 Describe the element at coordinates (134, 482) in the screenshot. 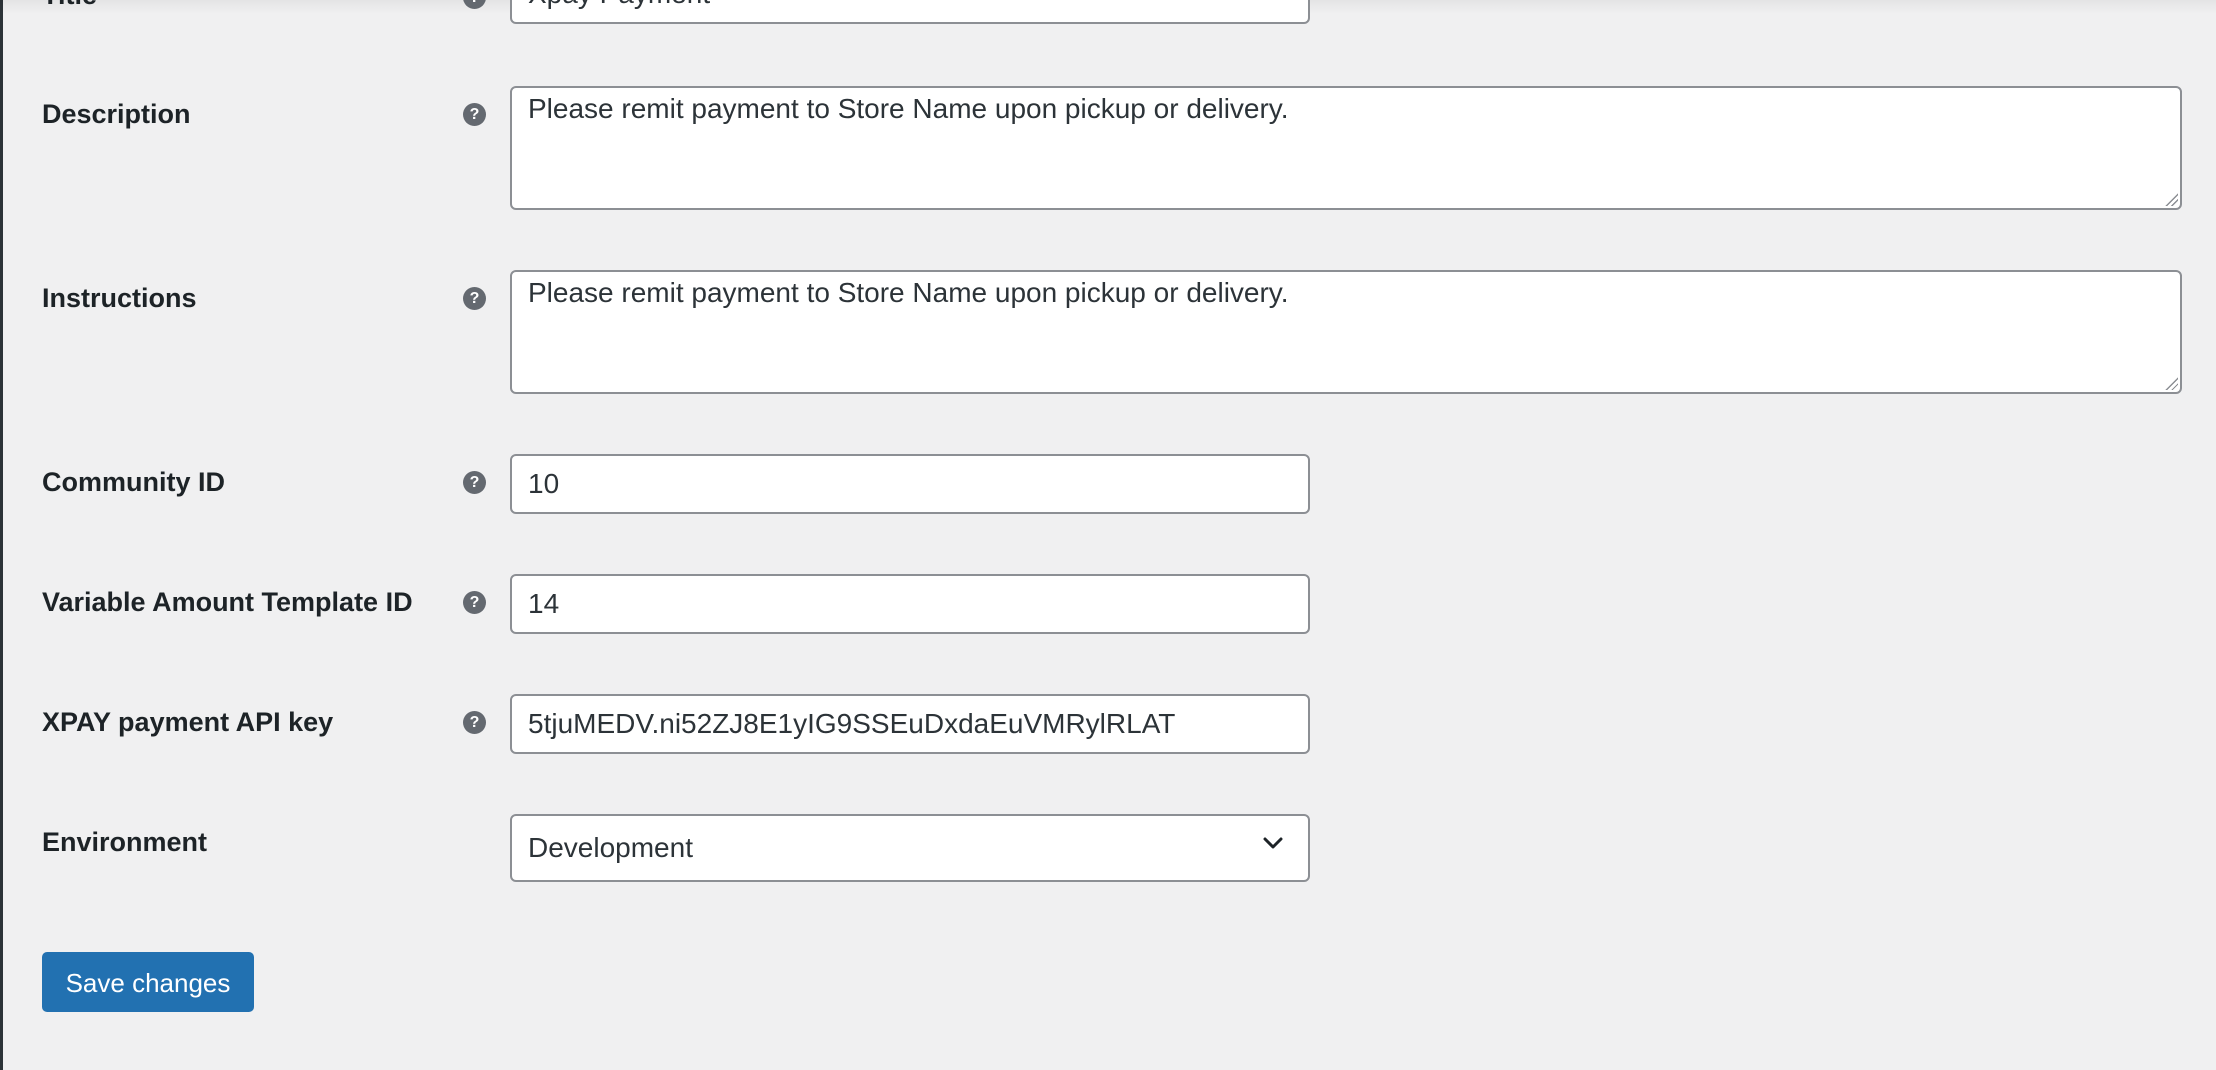

I see `community-id-label: Community ID` at that location.